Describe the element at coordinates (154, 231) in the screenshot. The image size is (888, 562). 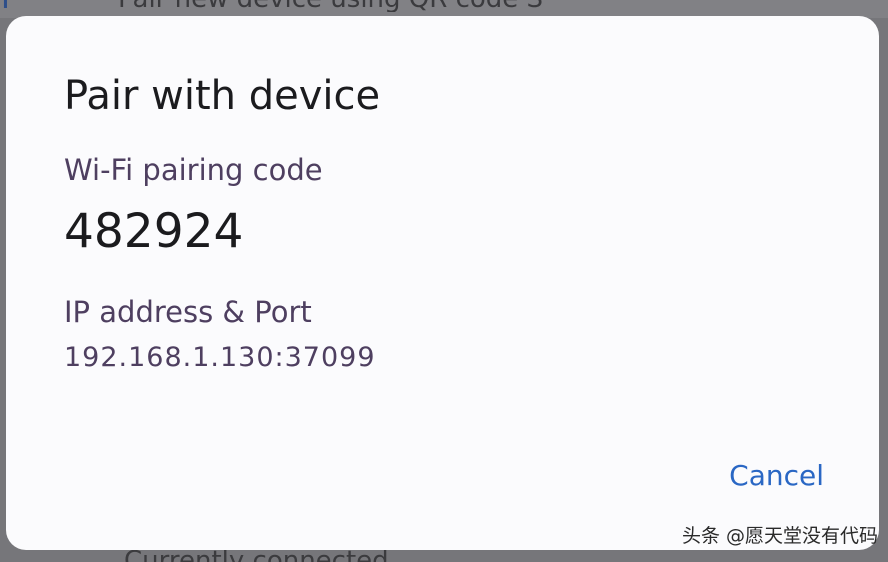
I see `pairing-code-value: 482924` at that location.